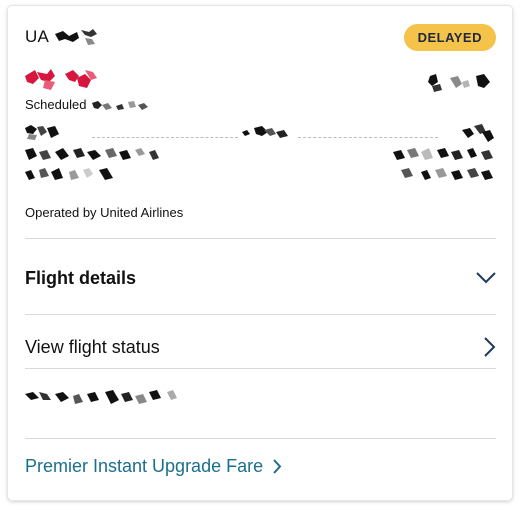  What do you see at coordinates (260, 278) in the screenshot?
I see `flight-details-toggle: Flight details` at bounding box center [260, 278].